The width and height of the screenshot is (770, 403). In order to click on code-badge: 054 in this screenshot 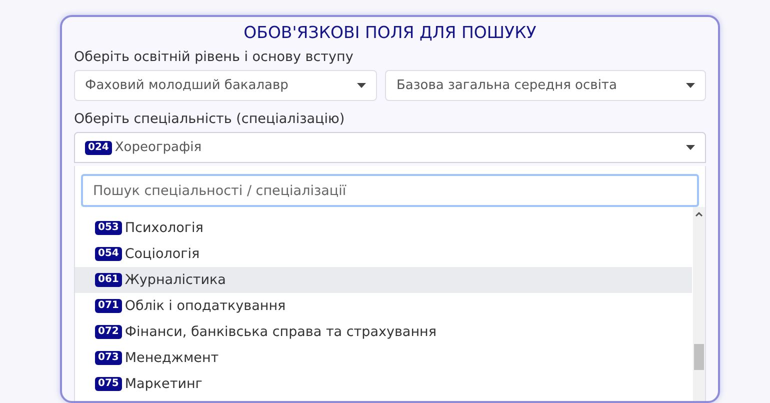, I will do `click(108, 254)`.